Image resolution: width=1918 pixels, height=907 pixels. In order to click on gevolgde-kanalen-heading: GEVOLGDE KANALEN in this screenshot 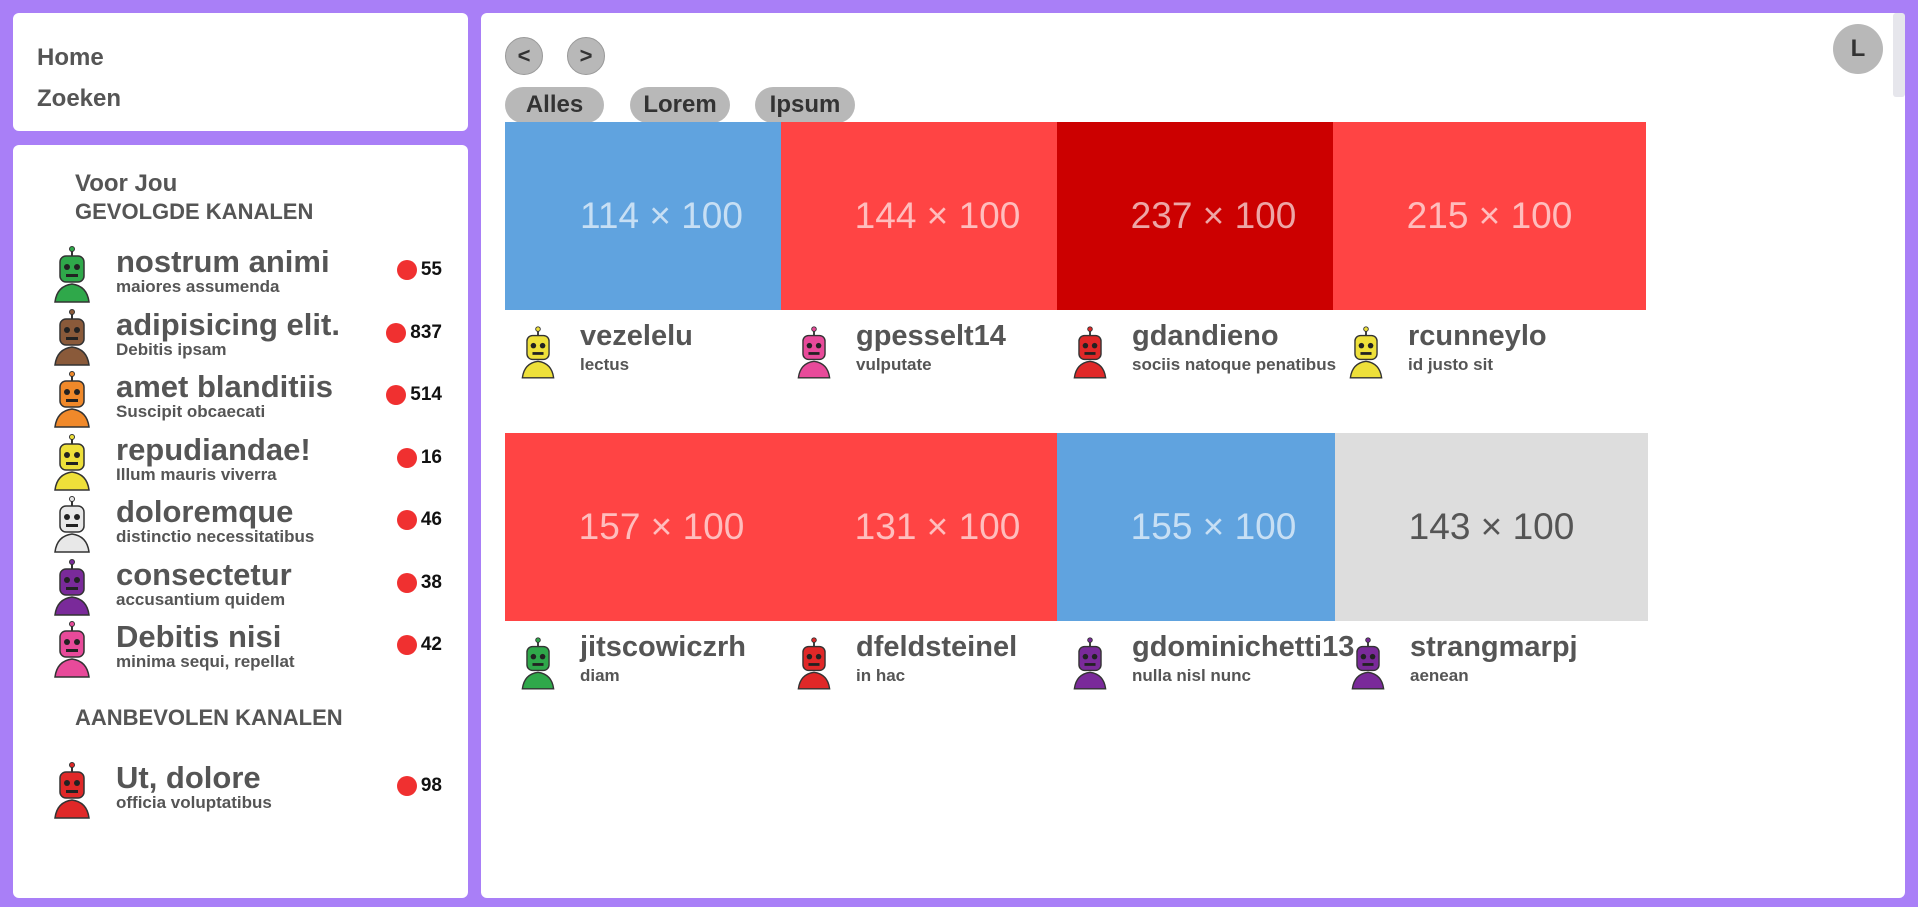, I will do `click(194, 211)`.